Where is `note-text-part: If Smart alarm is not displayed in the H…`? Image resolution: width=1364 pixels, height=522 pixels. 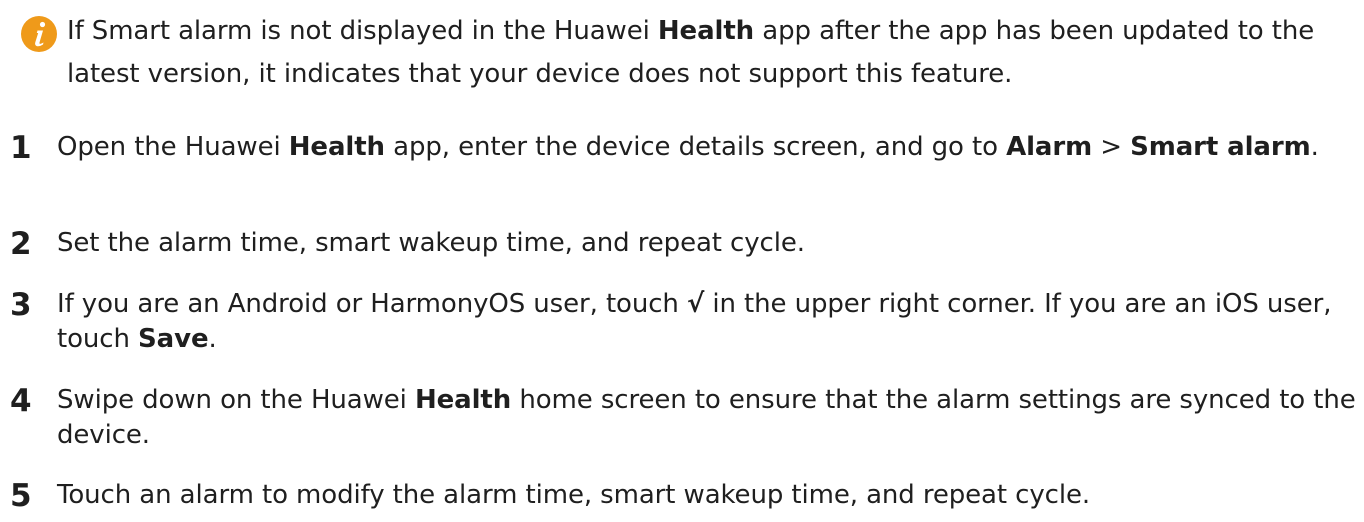
note-text-part: If Smart alarm is not displayed in the H… is located at coordinates (362, 31).